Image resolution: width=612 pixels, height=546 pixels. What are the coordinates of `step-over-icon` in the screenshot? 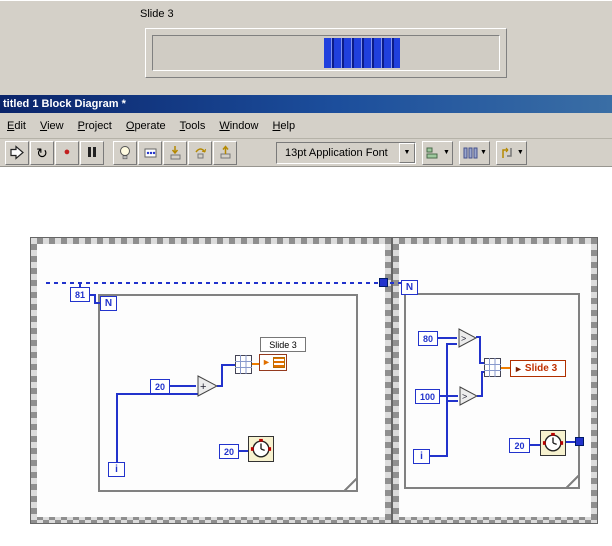 It's located at (200, 153).